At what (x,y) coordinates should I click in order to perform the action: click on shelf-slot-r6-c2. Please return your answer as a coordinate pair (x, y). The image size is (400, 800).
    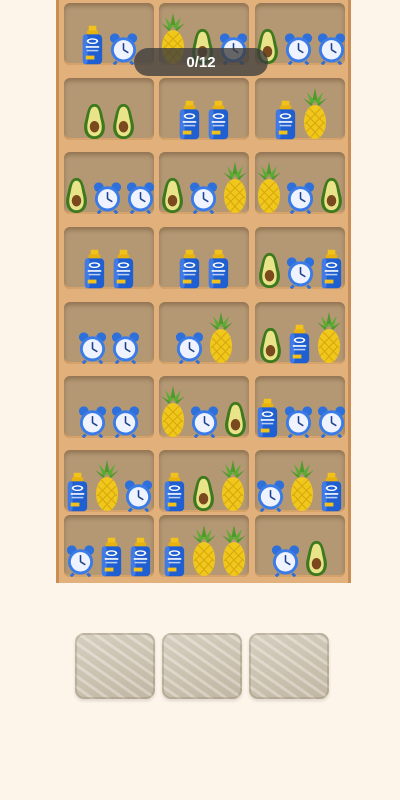
    Looking at the image, I should click on (204, 407).